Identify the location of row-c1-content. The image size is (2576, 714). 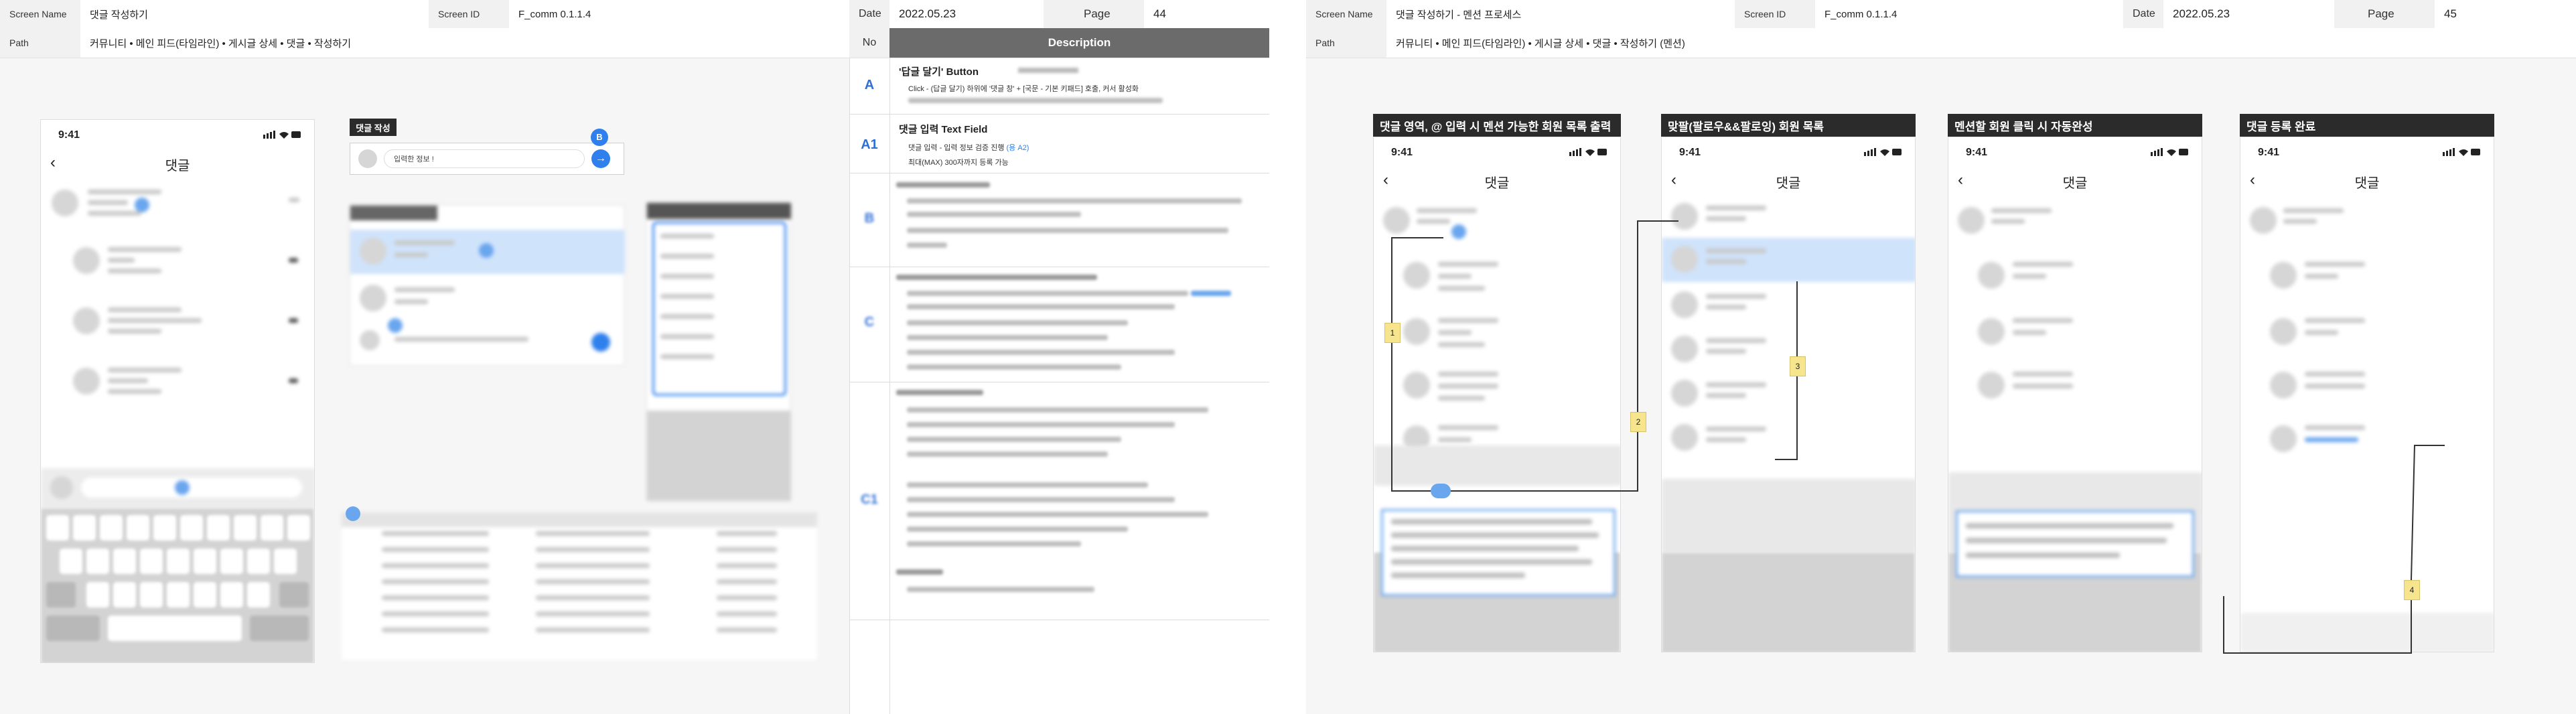
(1077, 502).